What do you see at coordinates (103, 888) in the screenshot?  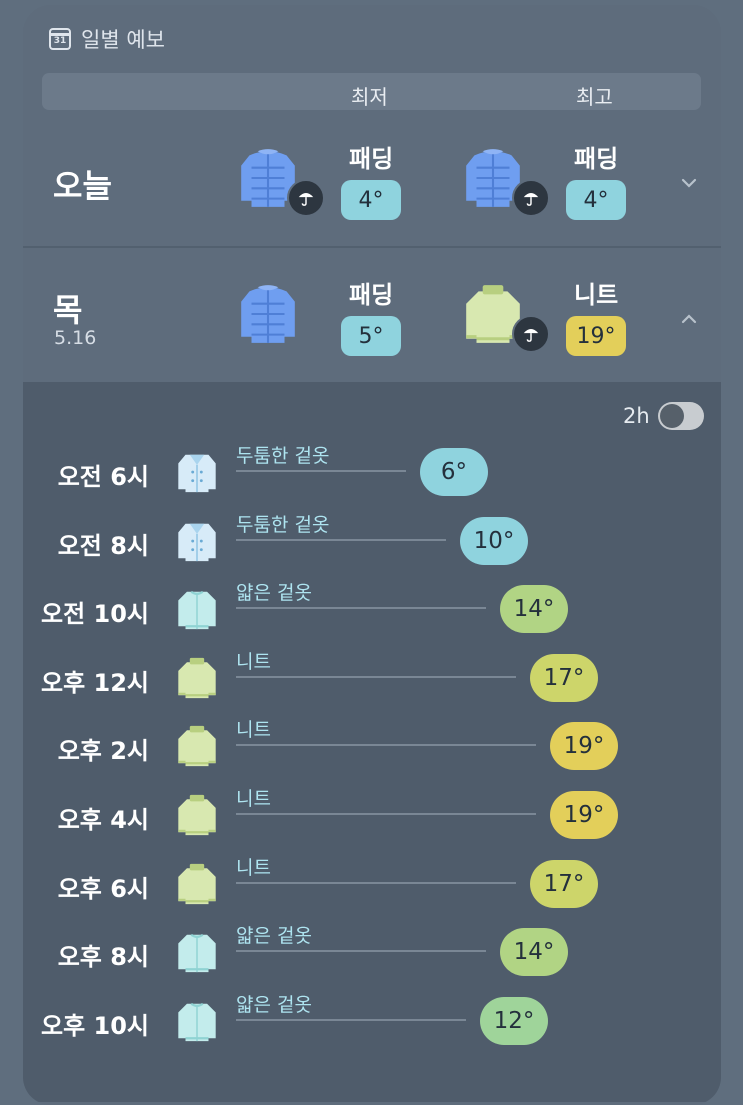 I see `hour-time: 오후 6시` at bounding box center [103, 888].